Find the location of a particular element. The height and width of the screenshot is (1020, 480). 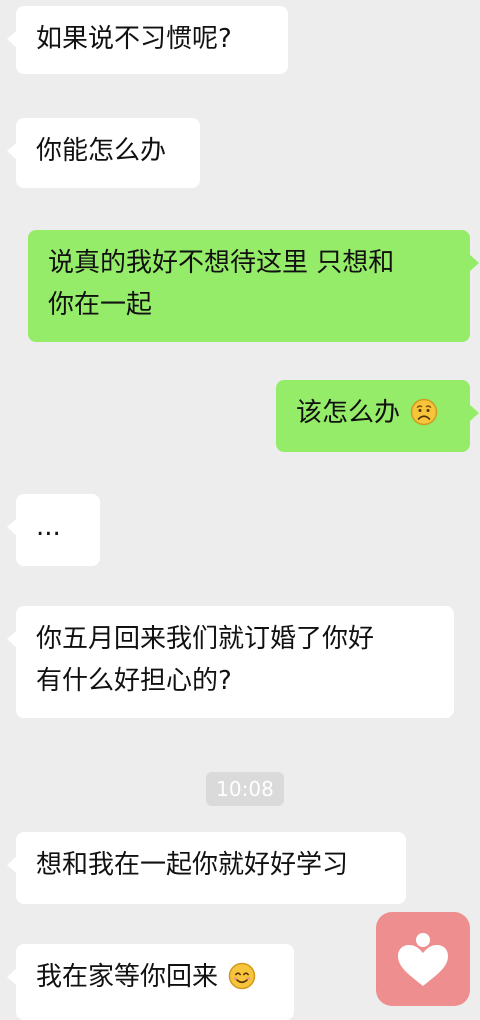

message-text: 想和我在一起你就好好学习 is located at coordinates (192, 865).